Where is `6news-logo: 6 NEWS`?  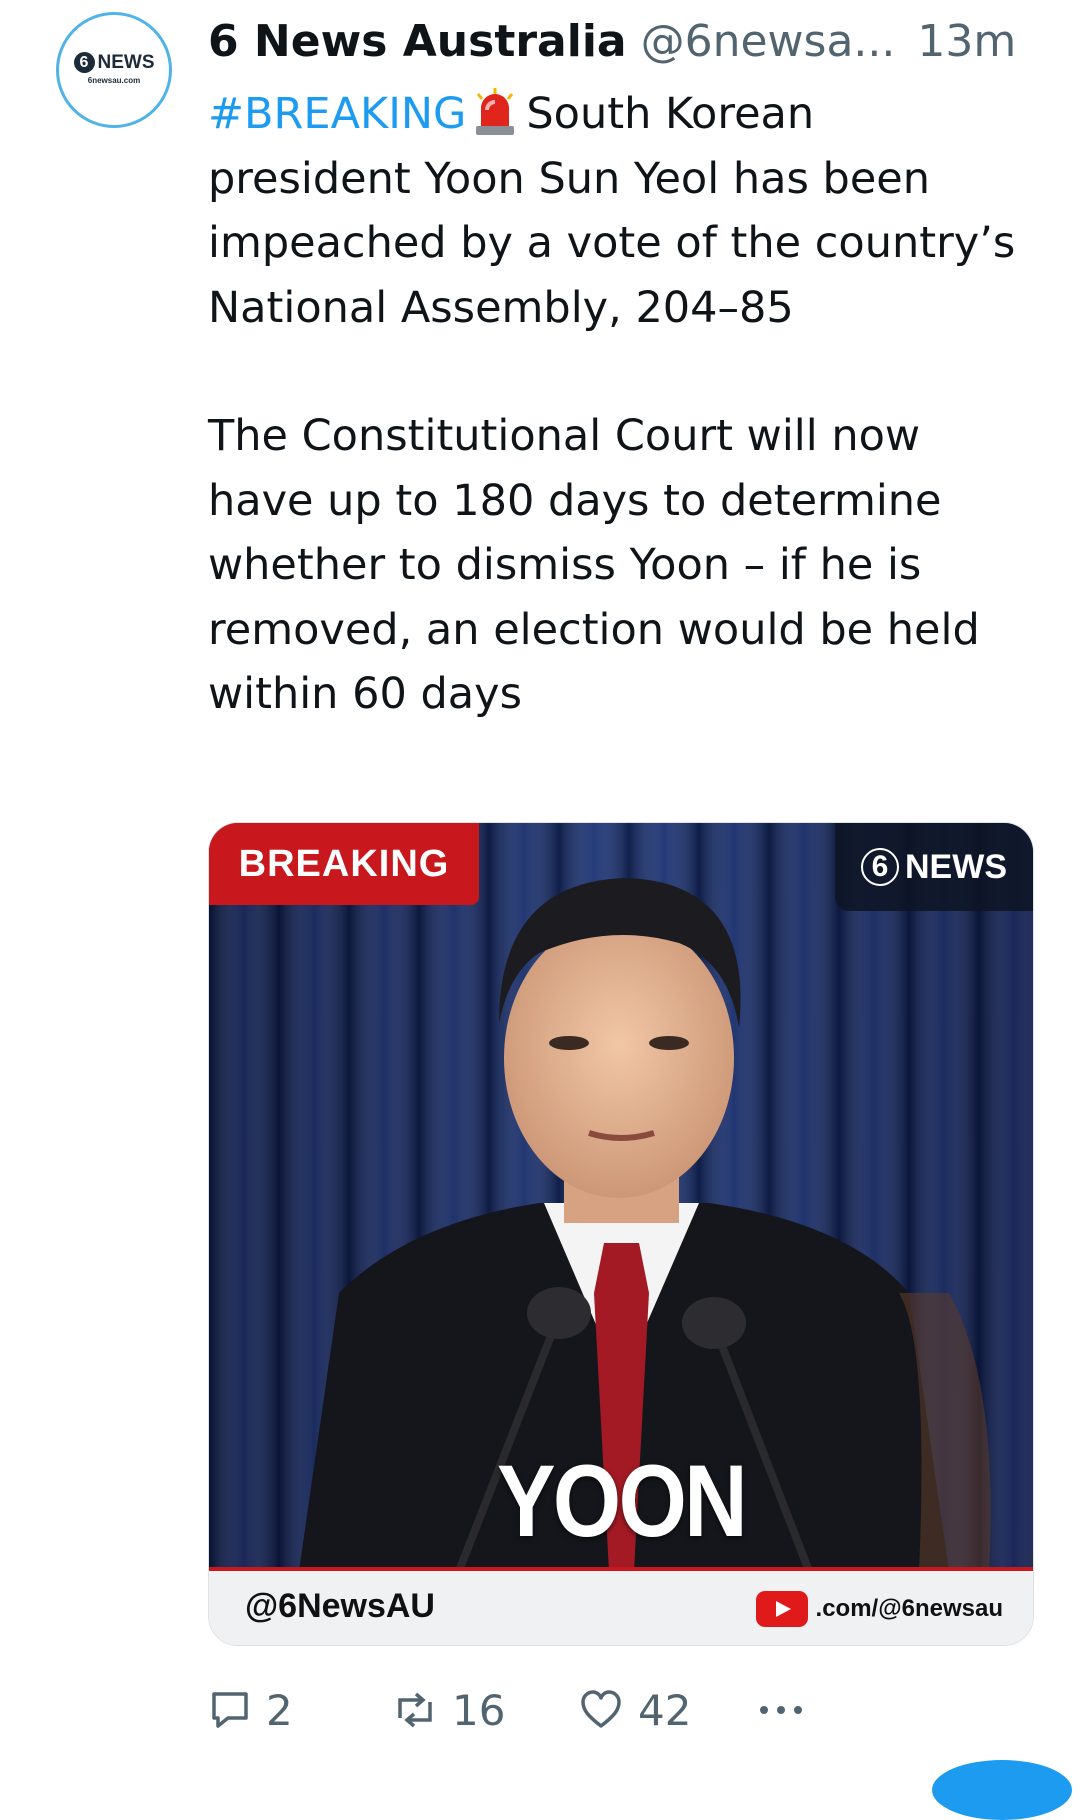 6news-logo: 6 NEWS is located at coordinates (934, 867).